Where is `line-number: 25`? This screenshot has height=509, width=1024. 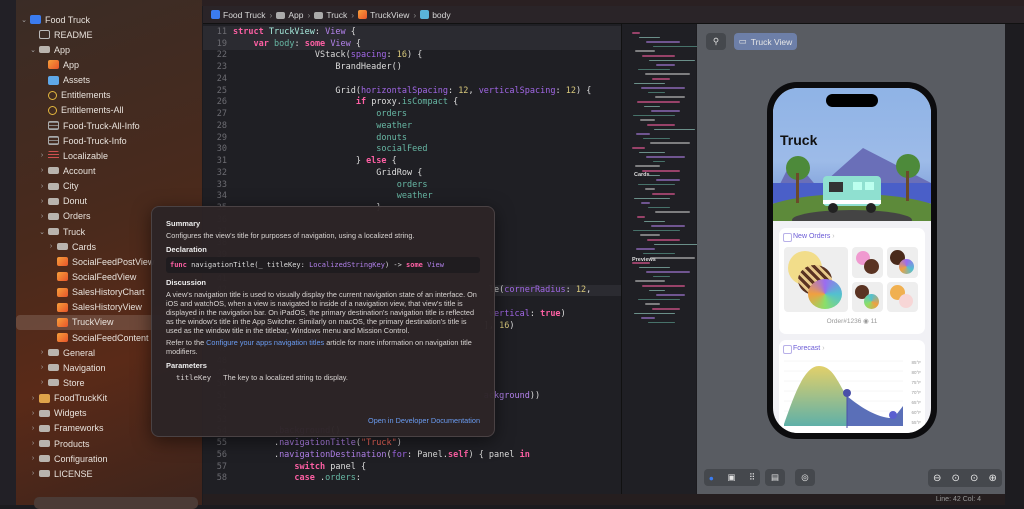 line-number: 25 is located at coordinates (221, 90).